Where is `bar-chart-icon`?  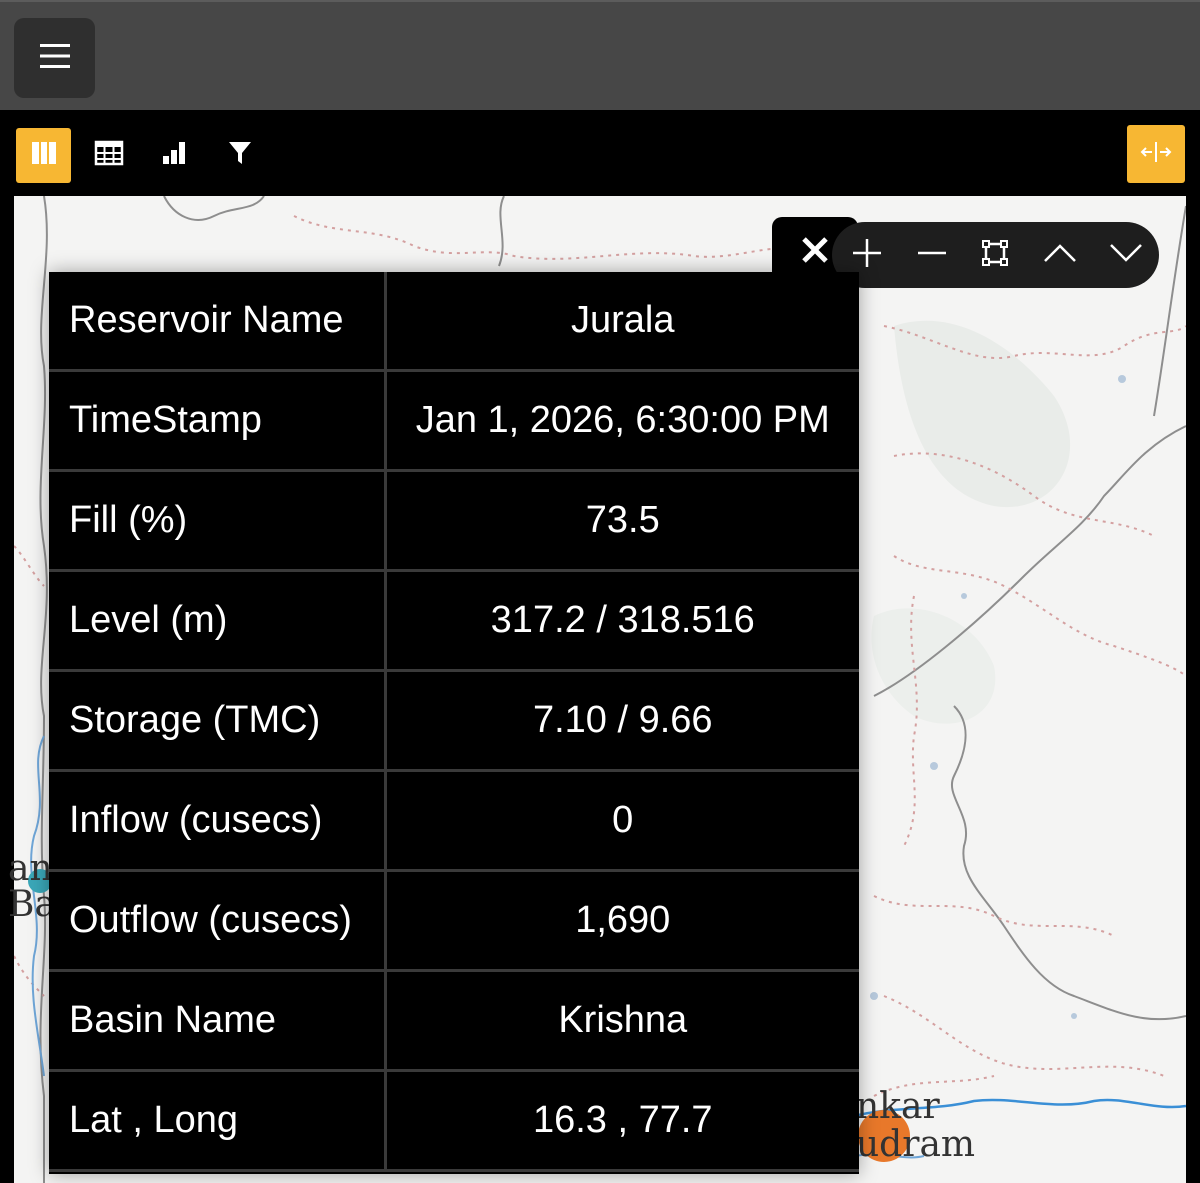 bar-chart-icon is located at coordinates (174, 155).